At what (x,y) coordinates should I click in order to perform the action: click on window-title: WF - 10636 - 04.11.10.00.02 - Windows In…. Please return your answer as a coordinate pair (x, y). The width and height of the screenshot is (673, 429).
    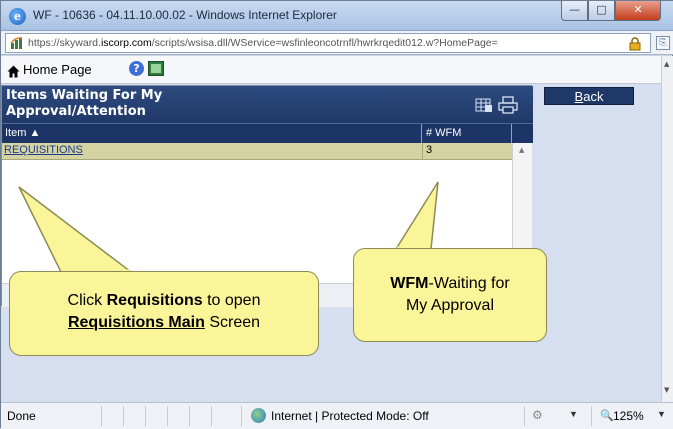
    Looking at the image, I should click on (185, 15).